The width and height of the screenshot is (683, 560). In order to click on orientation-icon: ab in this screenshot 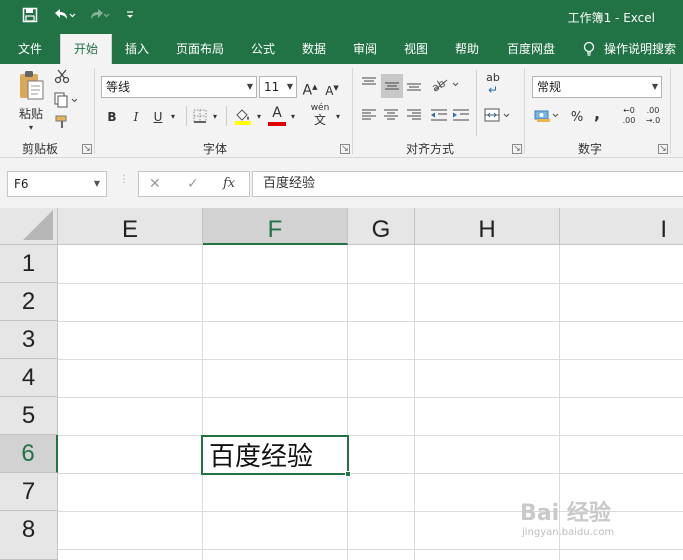, I will do `click(446, 87)`.